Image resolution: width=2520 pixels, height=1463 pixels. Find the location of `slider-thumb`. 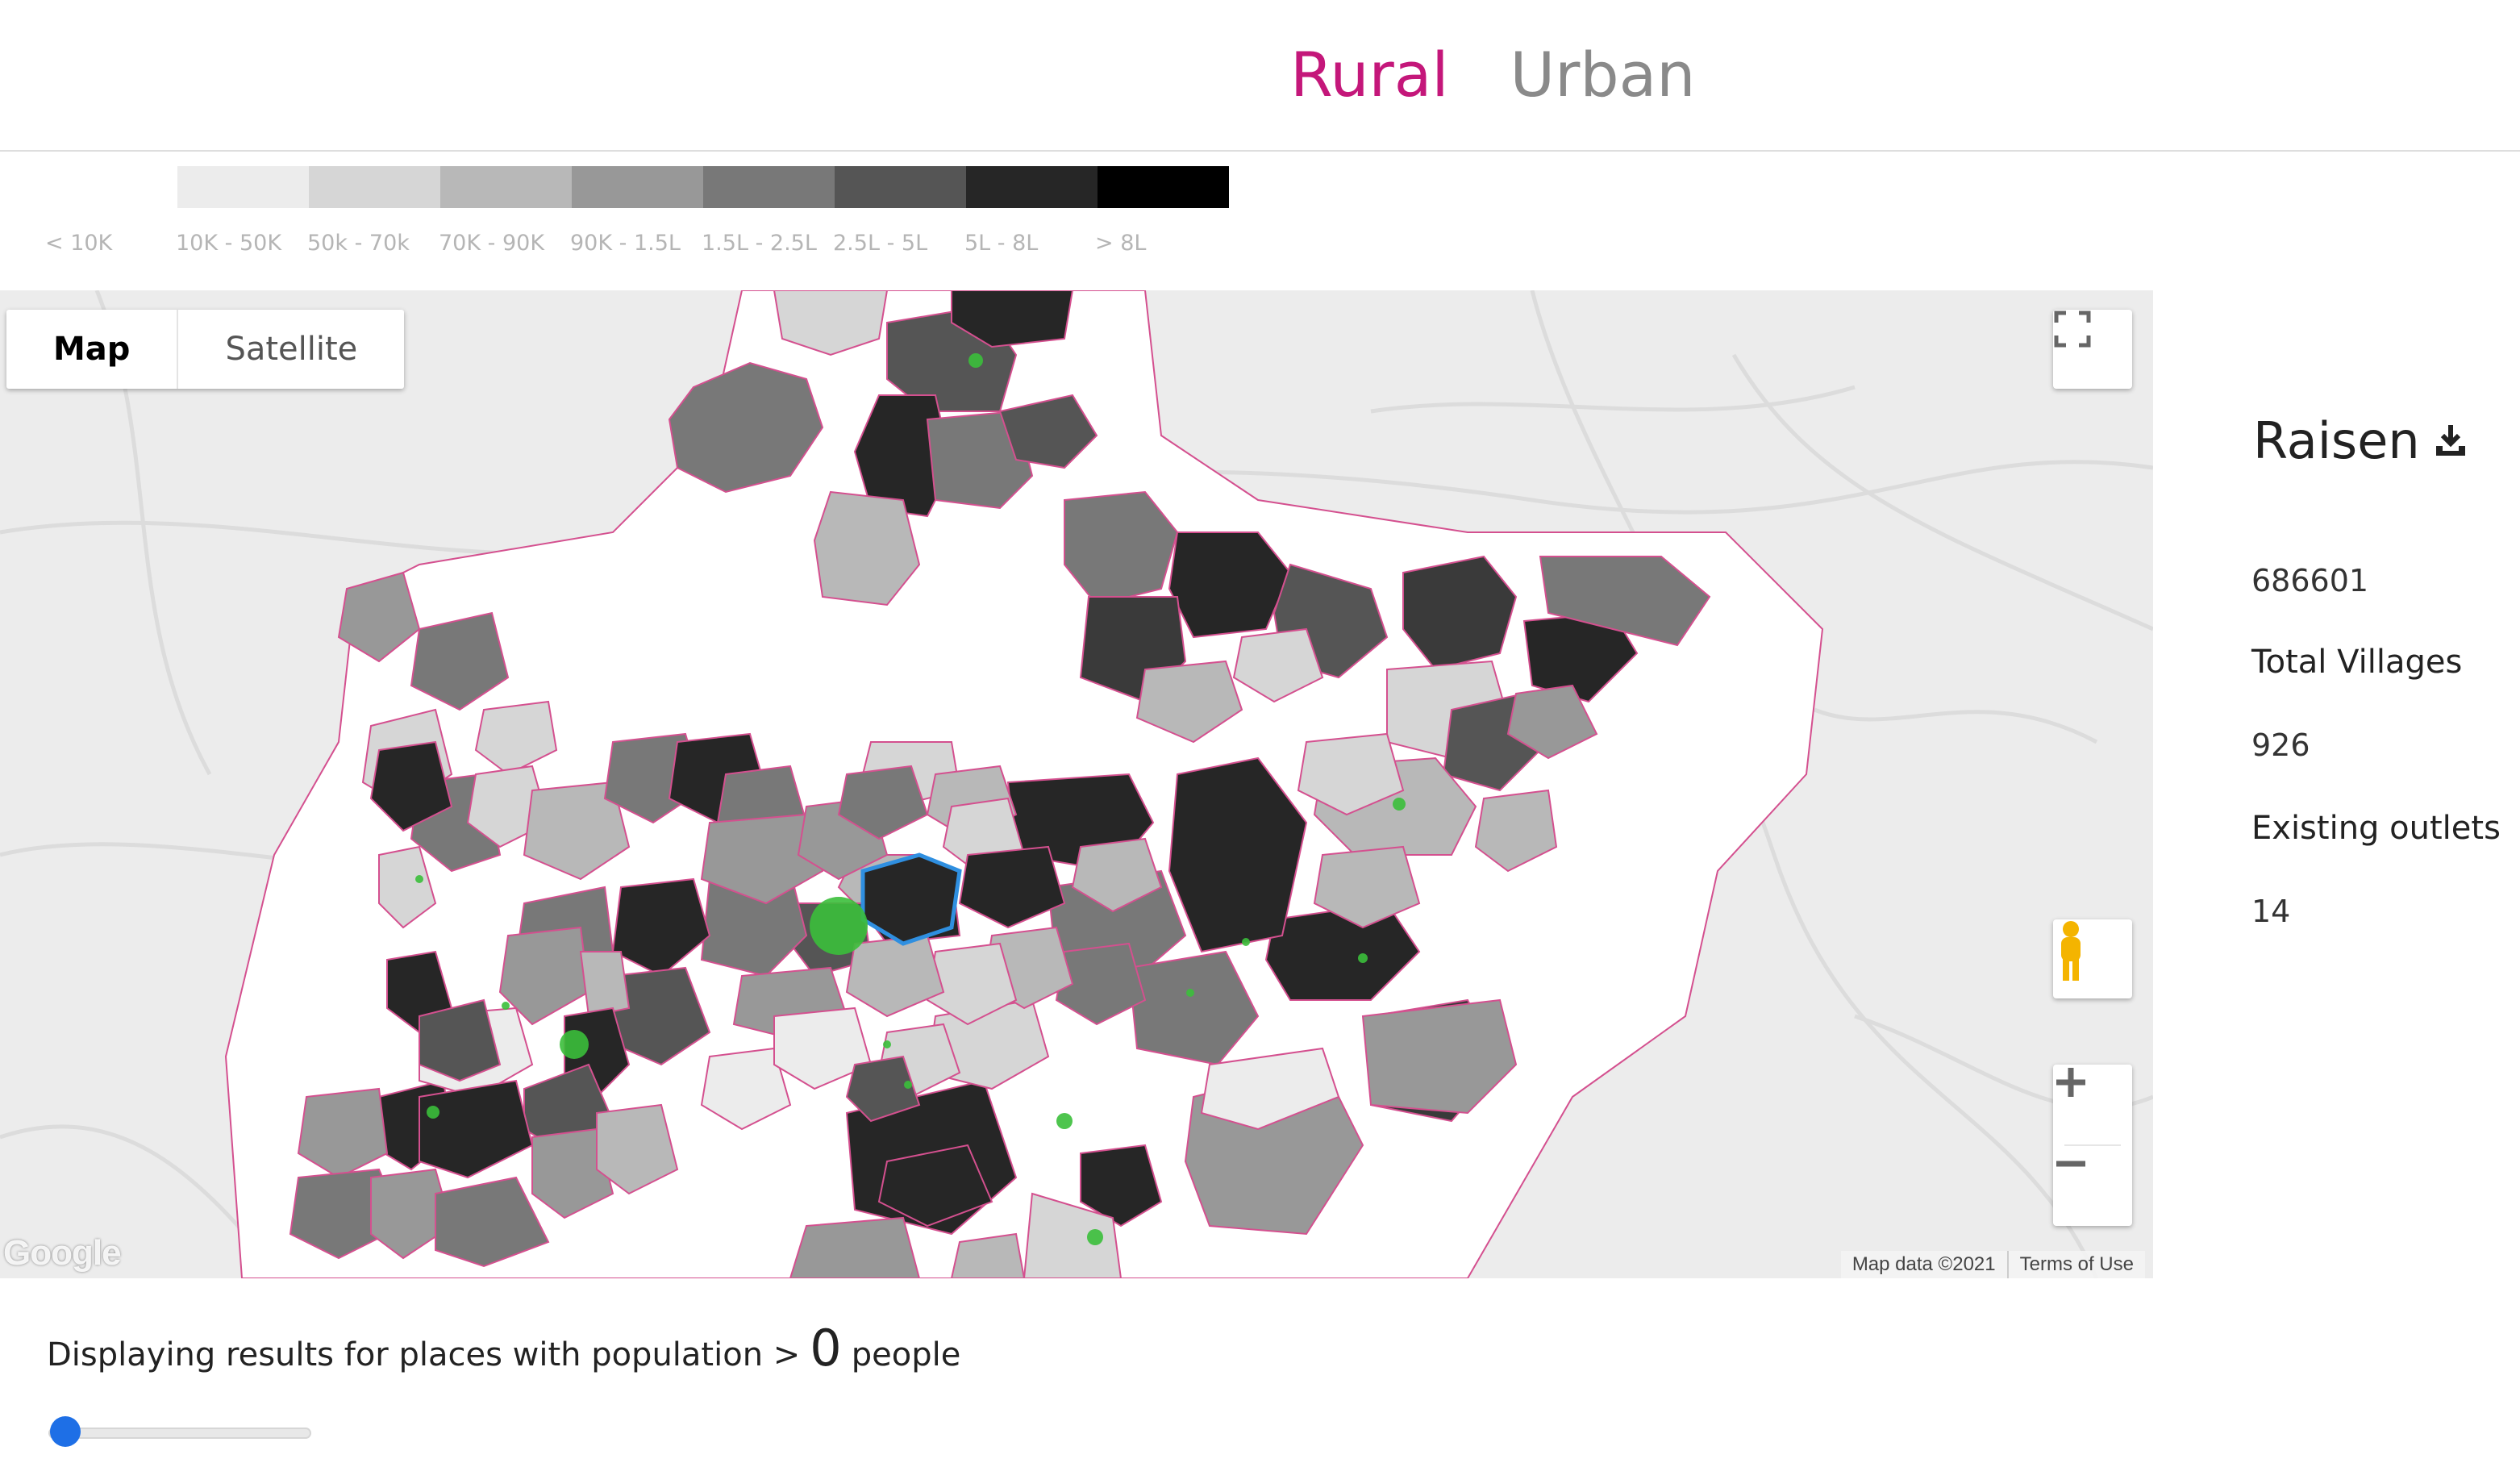

slider-thumb is located at coordinates (65, 1431).